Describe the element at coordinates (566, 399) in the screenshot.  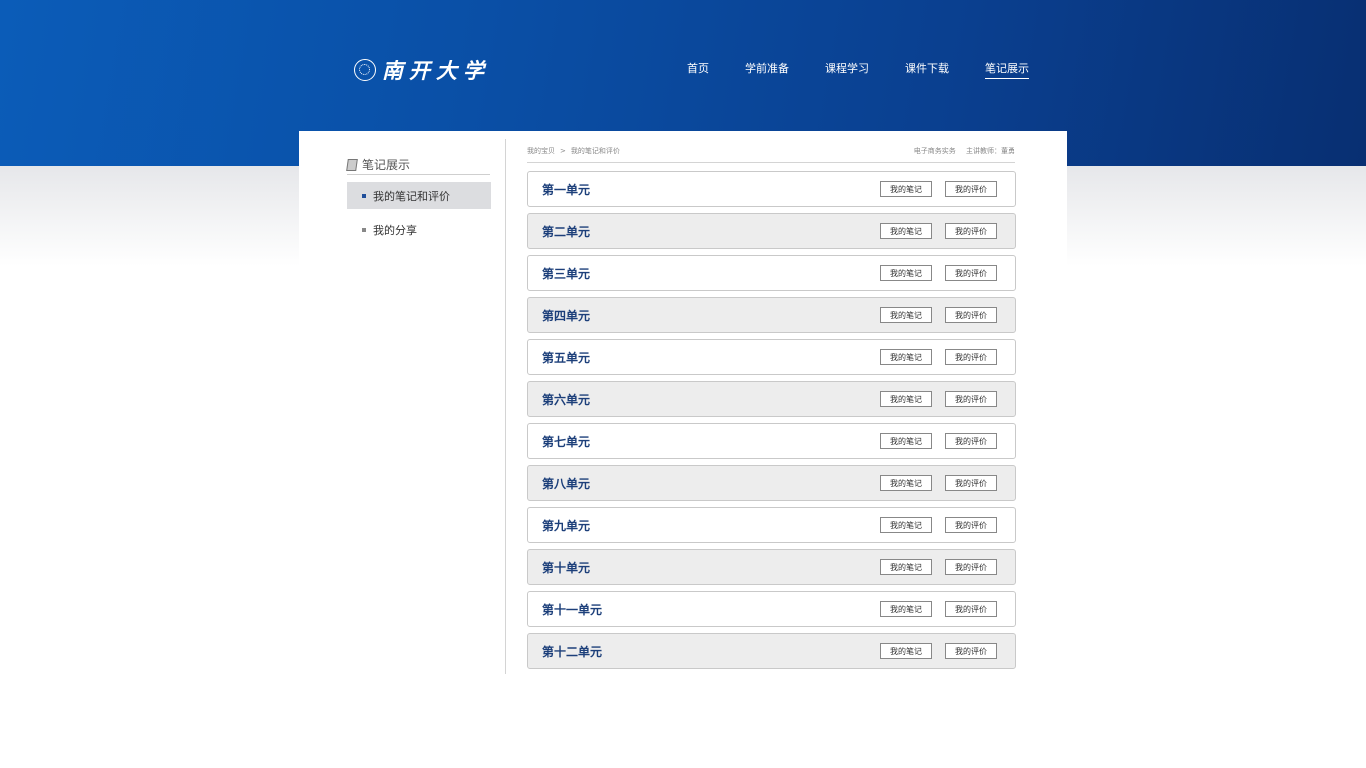
I see `unit-title: 第六单元` at that location.